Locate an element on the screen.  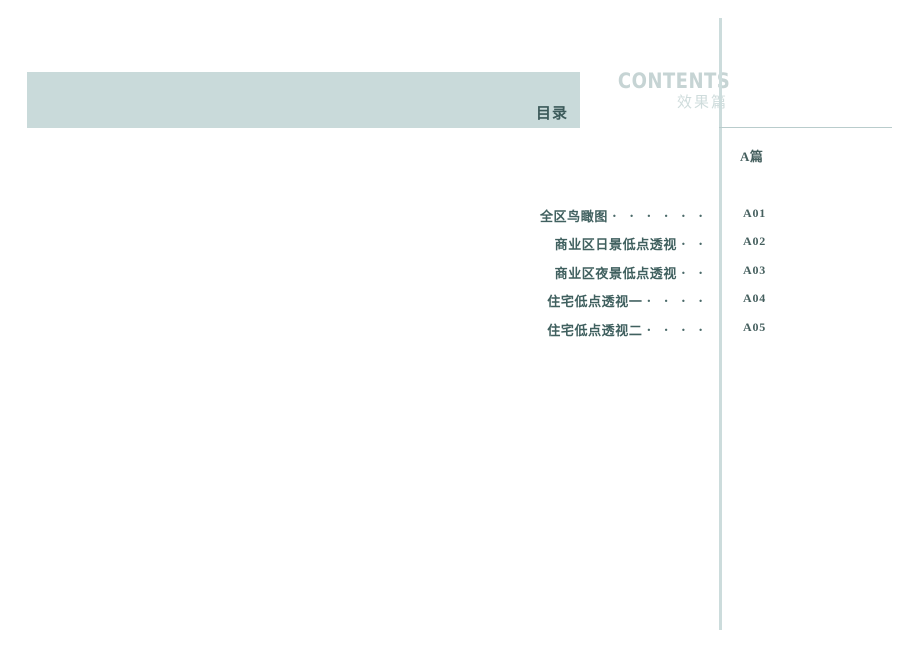
contents-title-block: CONTENTS 效果篇 is located at coordinates (665, 90).